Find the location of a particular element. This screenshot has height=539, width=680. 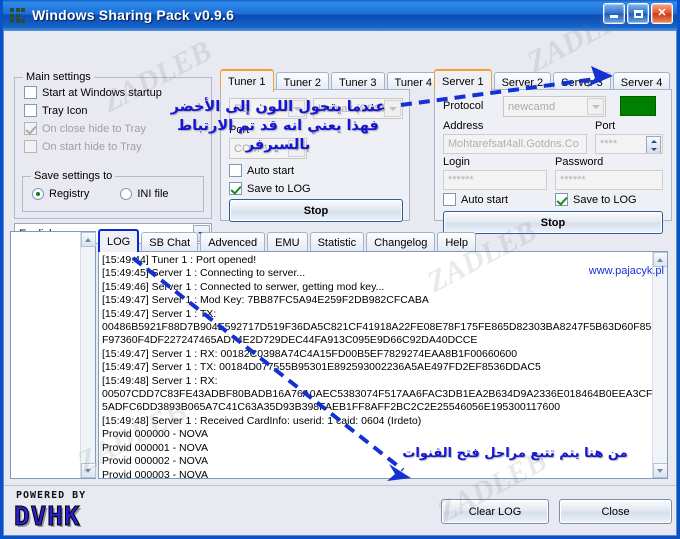

checkbox-label: On close hide to Tray is located at coordinates (94, 128).